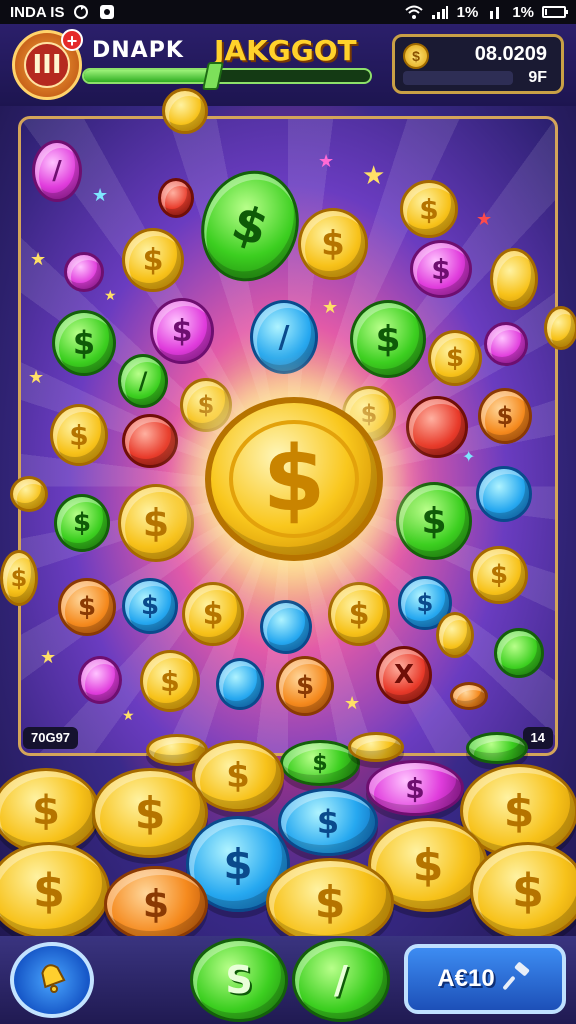 This screenshot has height=1024, width=576. What do you see at coordinates (469, 457) in the screenshot?
I see `star-icon: ✦` at bounding box center [469, 457].